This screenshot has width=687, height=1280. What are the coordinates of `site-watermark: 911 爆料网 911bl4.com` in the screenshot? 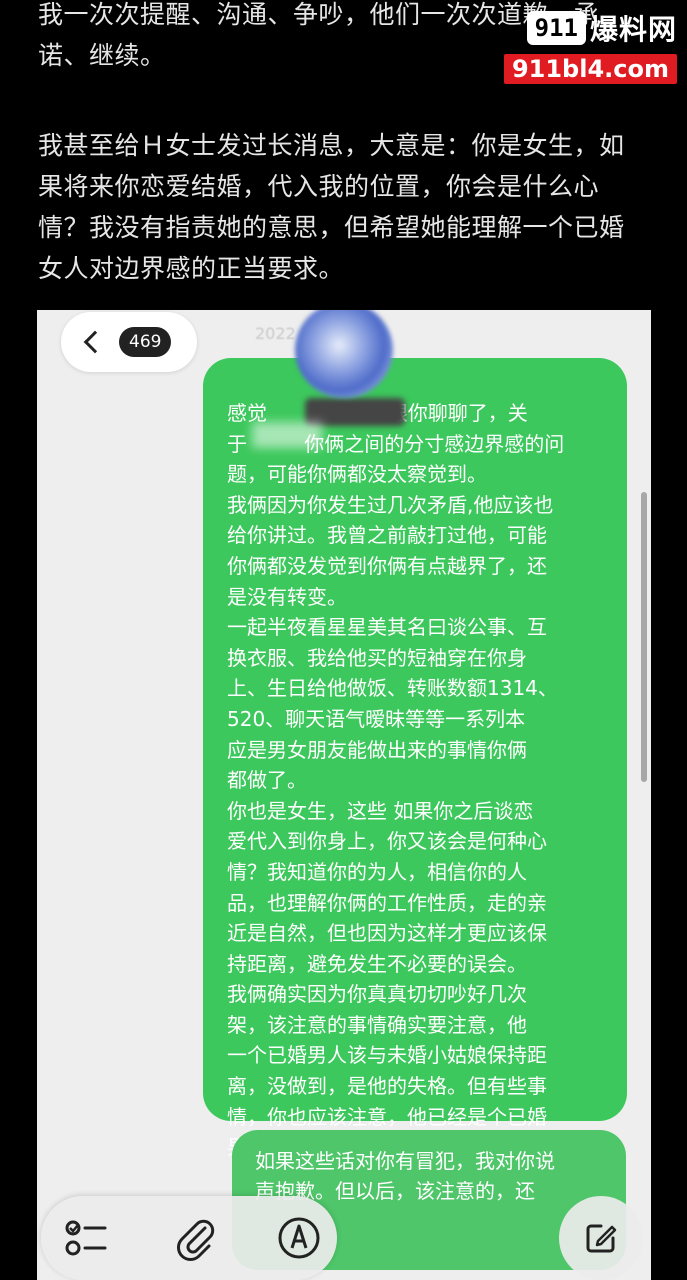 It's located at (582, 46).